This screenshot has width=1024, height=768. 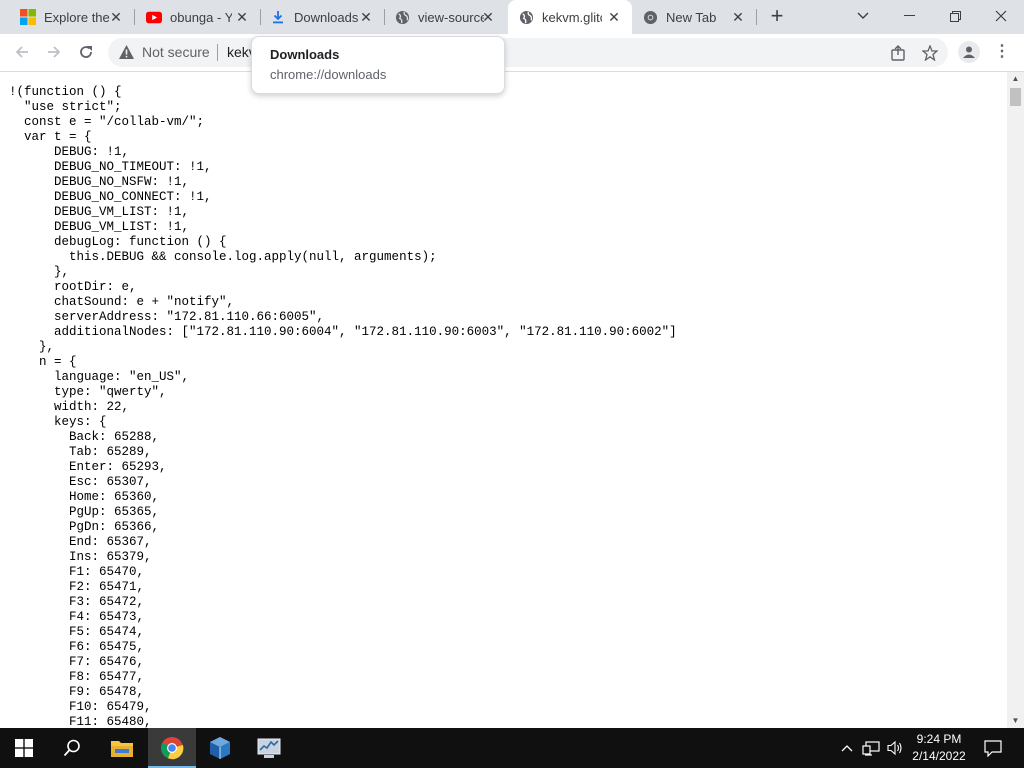 I want to click on code-line: type: "qwerty",, so click(x=88, y=392).